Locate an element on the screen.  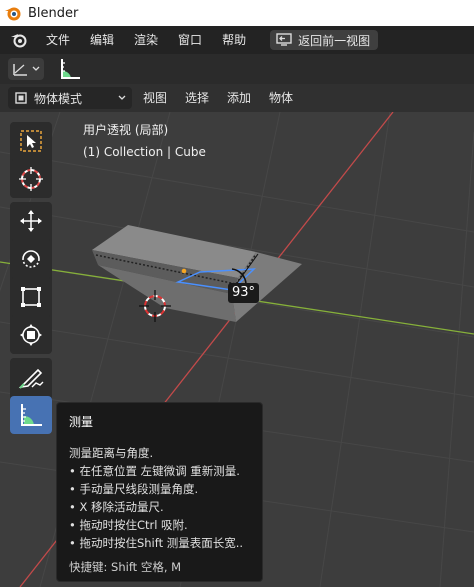
view-name-label: 用户透视 (局部) is located at coordinates (126, 130).